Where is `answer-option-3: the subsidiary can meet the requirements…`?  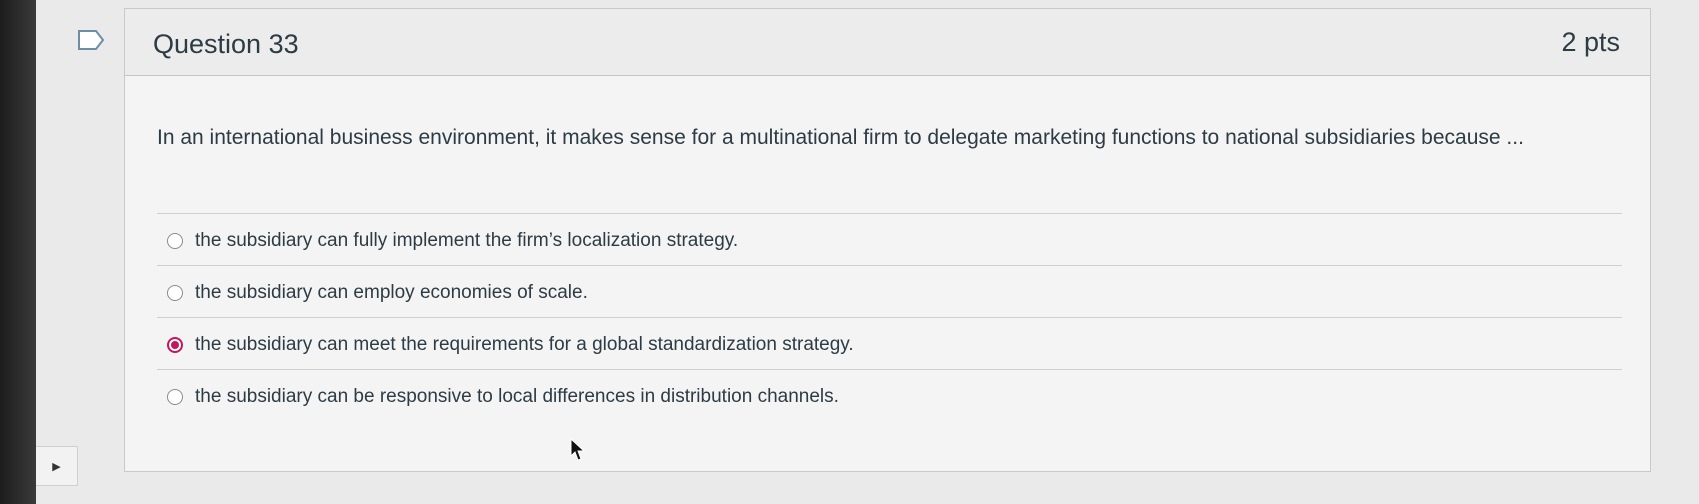
answer-option-3: the subsidiary can meet the requirements… is located at coordinates (887, 345).